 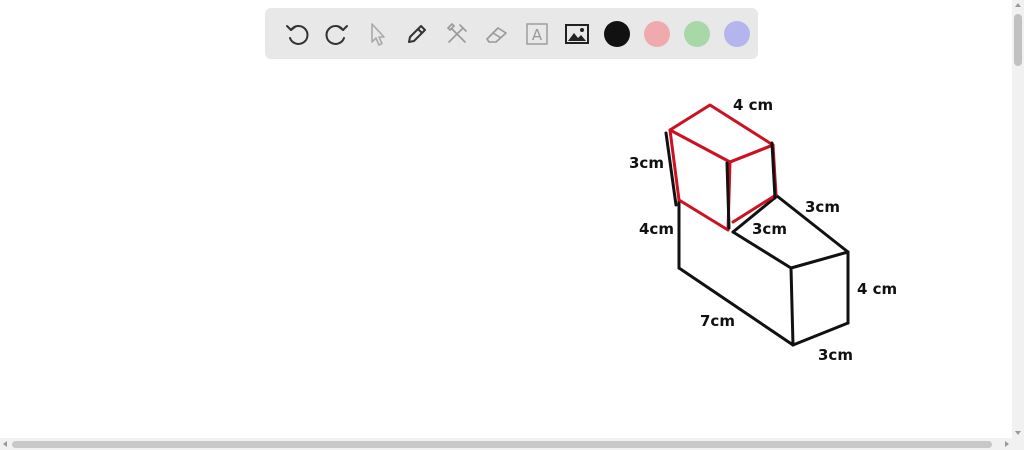 I want to click on image-tool-button, so click(x=577, y=34).